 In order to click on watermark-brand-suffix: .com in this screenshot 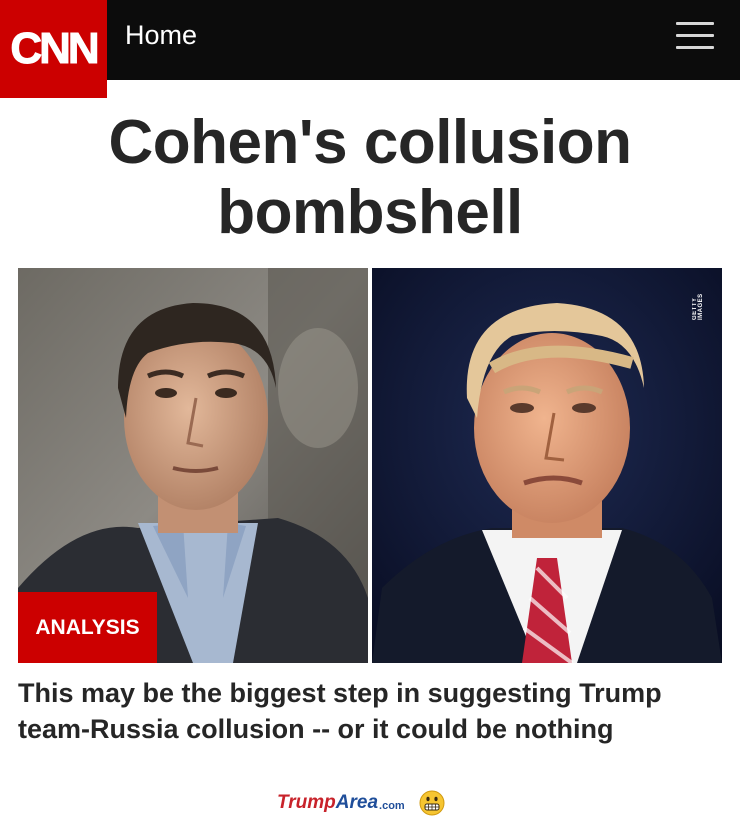, I will do `click(392, 805)`.